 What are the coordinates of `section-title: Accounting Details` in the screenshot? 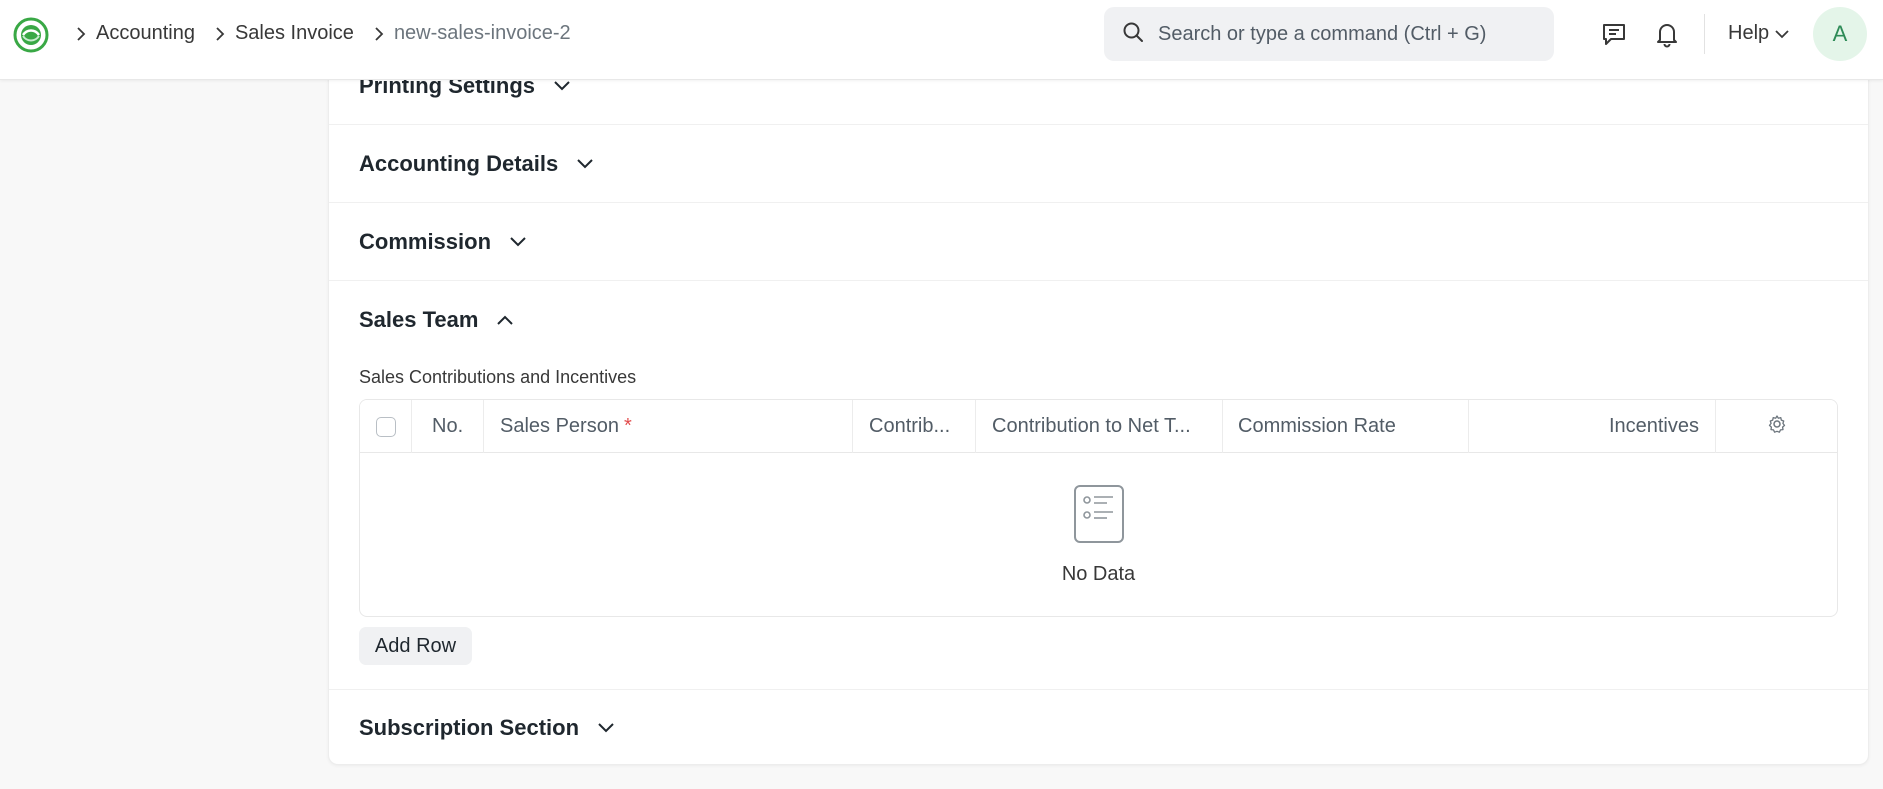 It's located at (459, 163).